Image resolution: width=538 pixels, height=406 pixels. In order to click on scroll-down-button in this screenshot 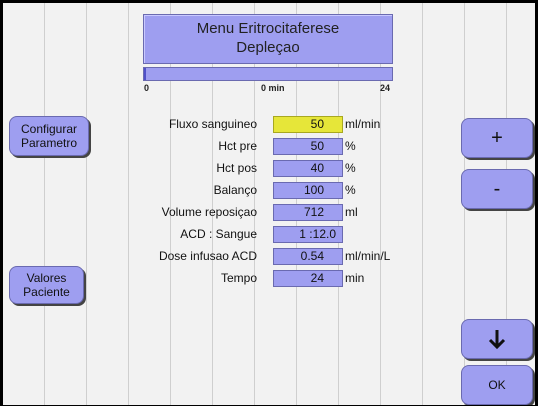, I will do `click(497, 339)`.